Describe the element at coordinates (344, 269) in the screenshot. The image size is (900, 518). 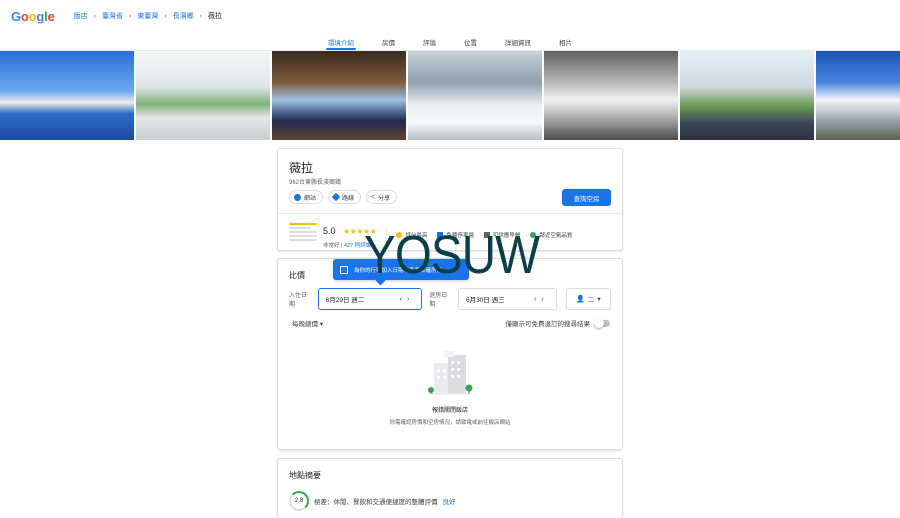
I see `calendar-icon` at that location.